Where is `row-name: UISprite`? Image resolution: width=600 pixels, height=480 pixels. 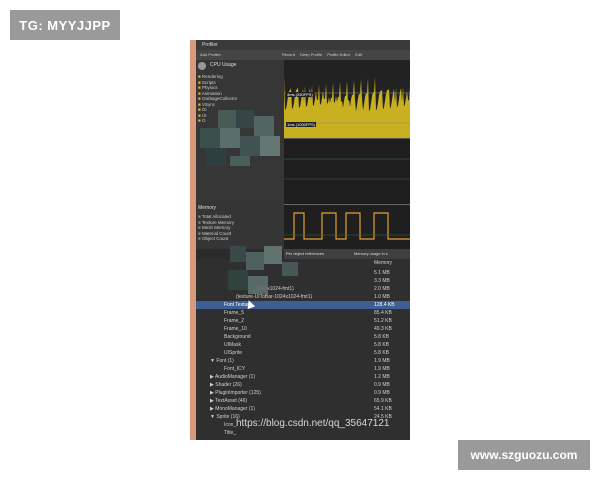 row-name: UISprite is located at coordinates (233, 353).